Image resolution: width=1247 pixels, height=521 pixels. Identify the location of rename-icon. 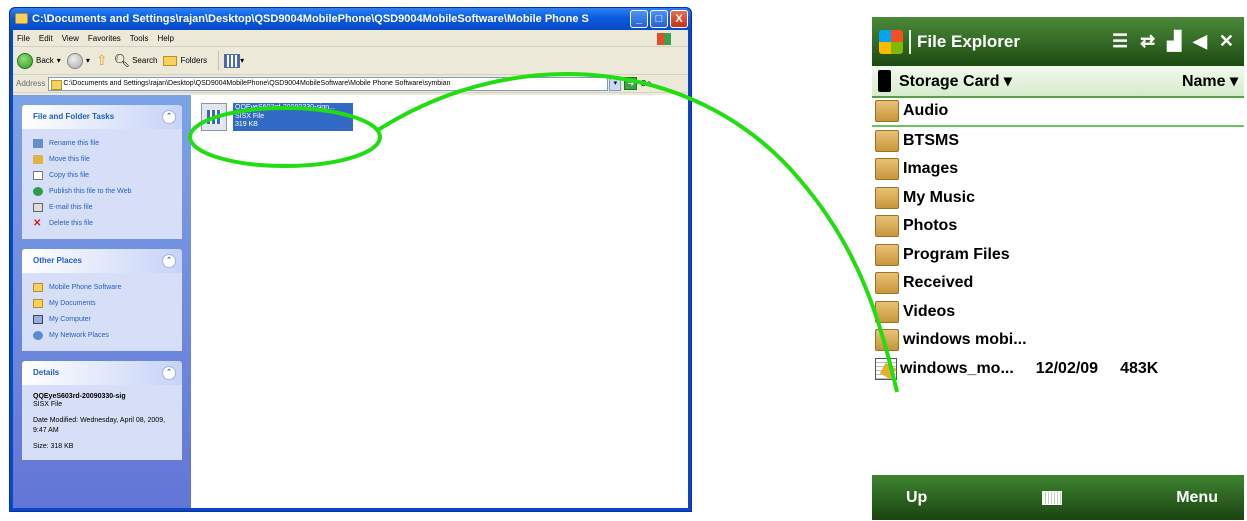
(38, 143).